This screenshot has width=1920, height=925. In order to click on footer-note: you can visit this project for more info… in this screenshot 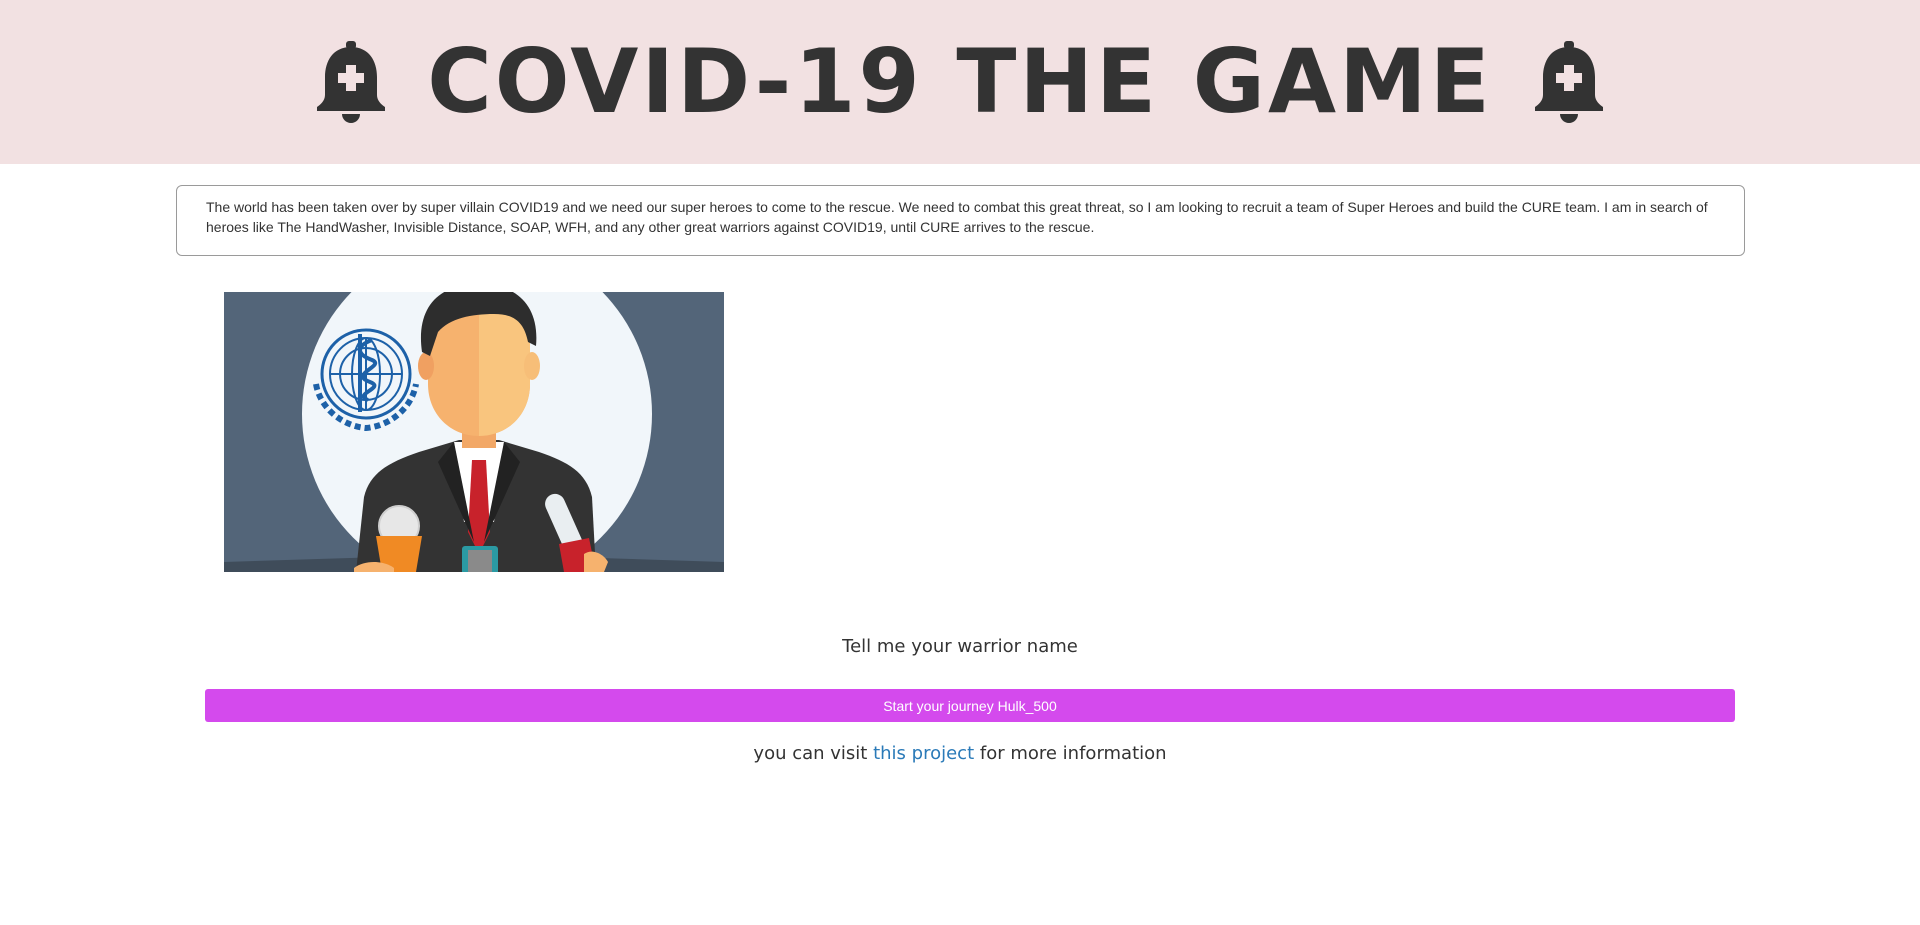, I will do `click(960, 753)`.